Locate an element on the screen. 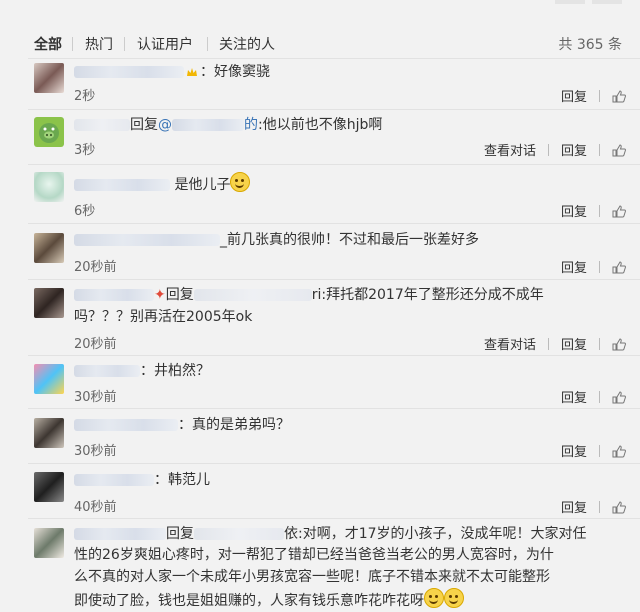  mention-tail: 的 is located at coordinates (251, 125).